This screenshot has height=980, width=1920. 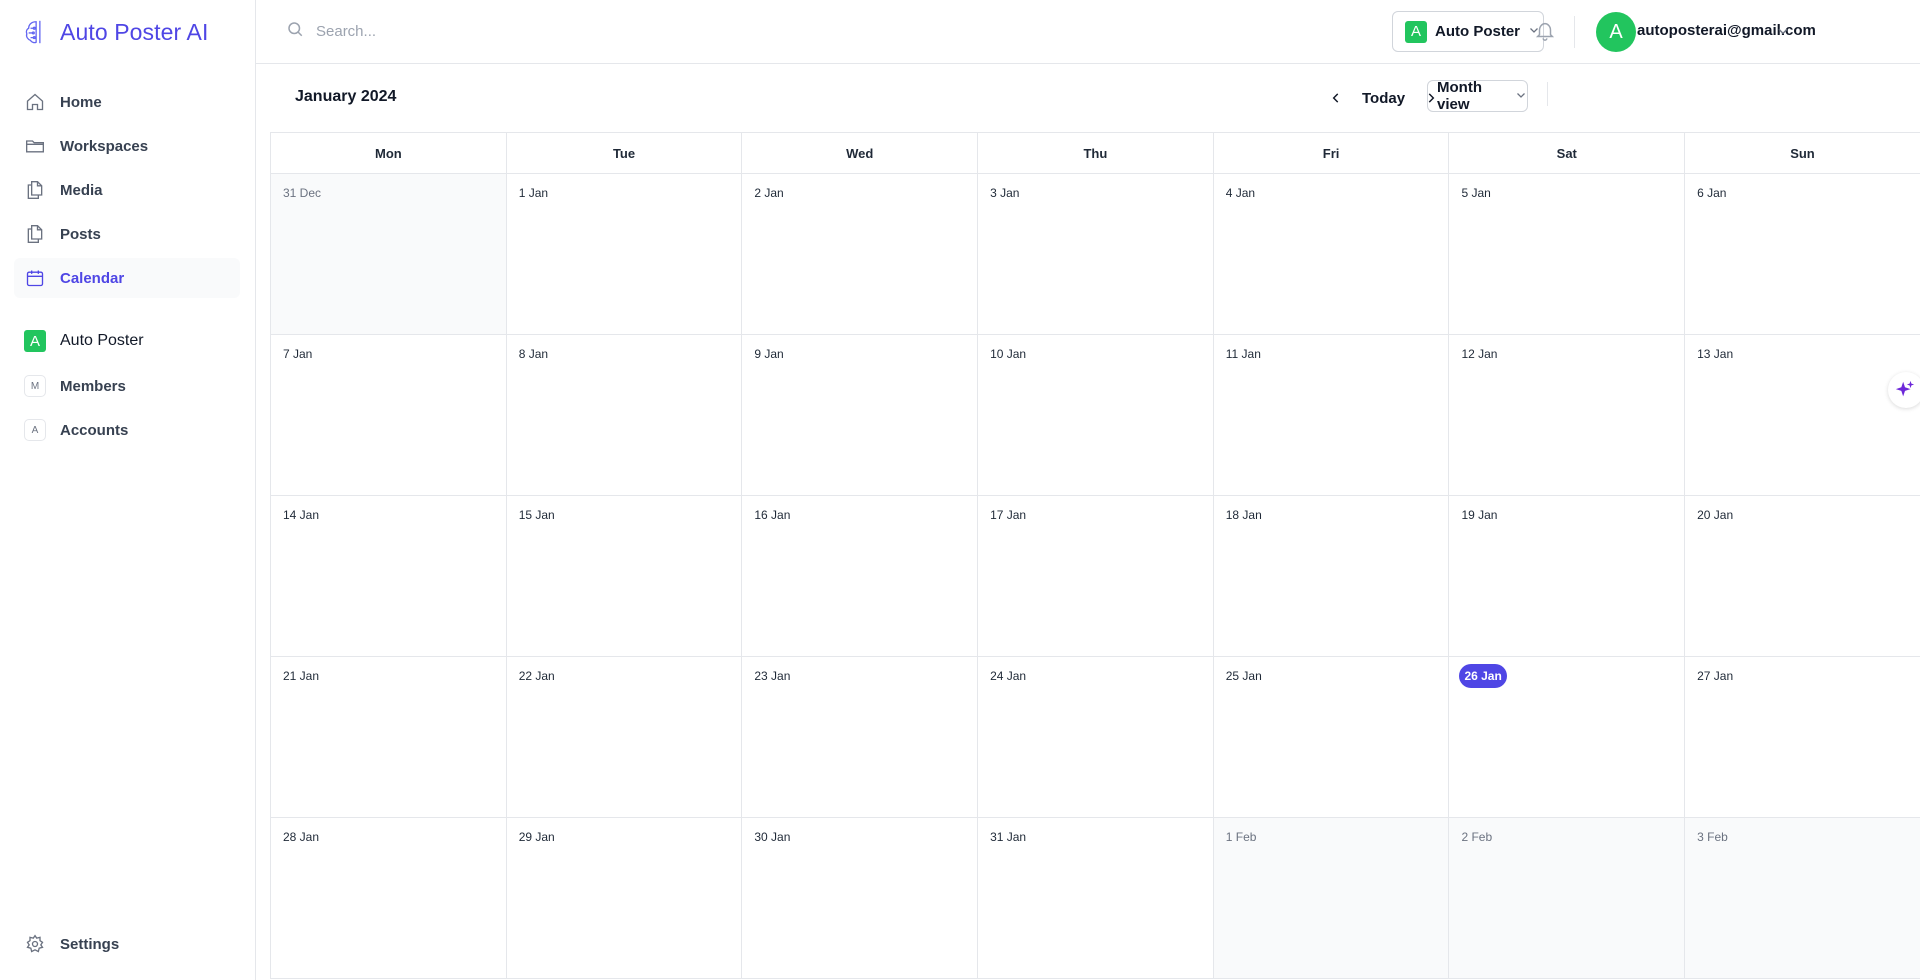 I want to click on sidebar-item-accounts: A Accounts, so click(x=127, y=430).